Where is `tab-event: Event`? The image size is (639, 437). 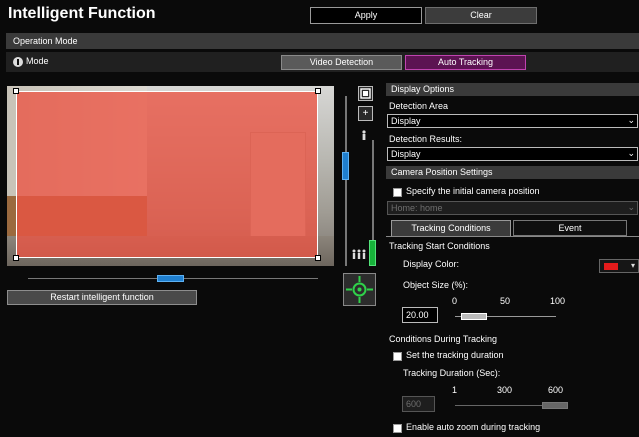
tab-event: Event is located at coordinates (570, 228).